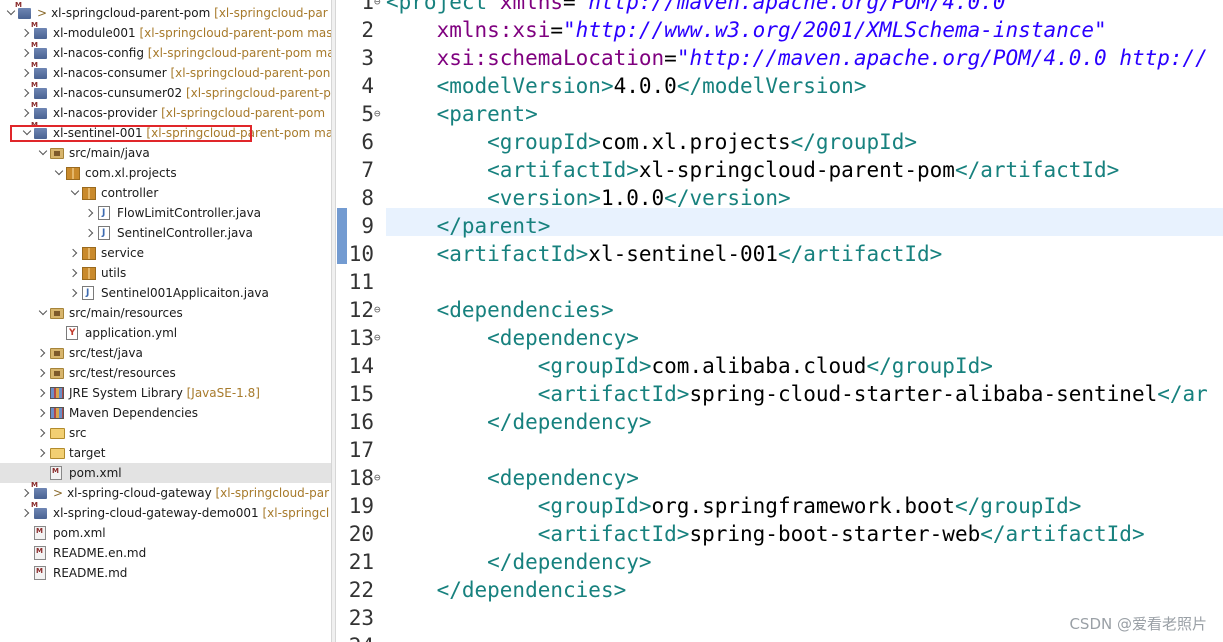 This screenshot has width=1223, height=642. I want to click on code-line: 17, so click(779, 450).